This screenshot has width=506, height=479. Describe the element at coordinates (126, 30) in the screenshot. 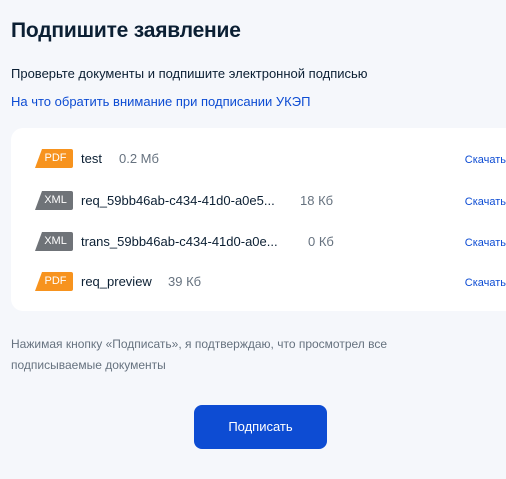

I see `page-title: Подпишите заявление` at that location.